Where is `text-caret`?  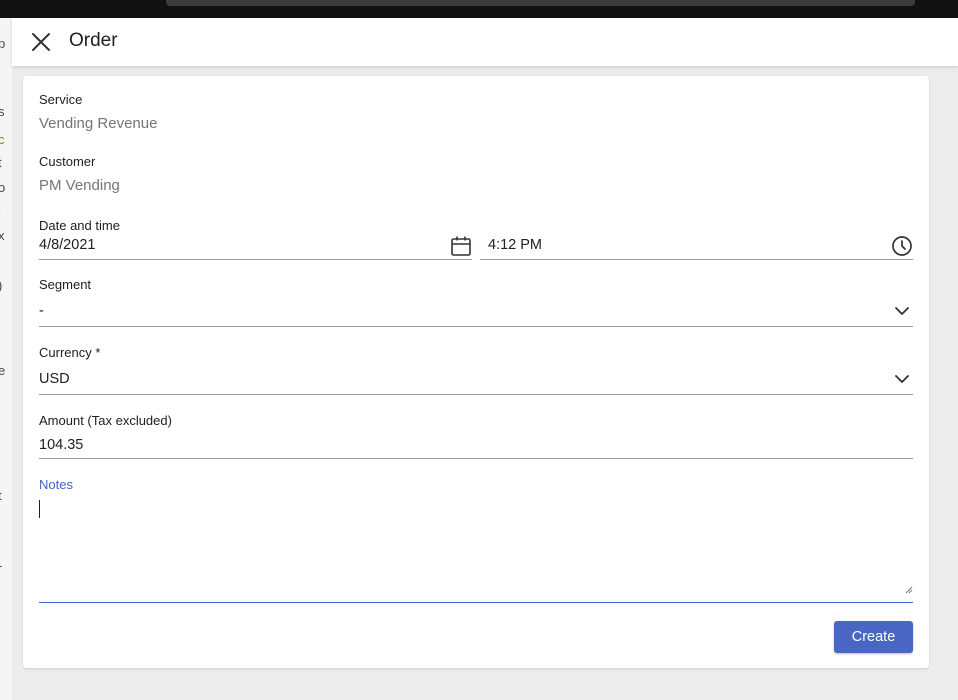 text-caret is located at coordinates (39, 509).